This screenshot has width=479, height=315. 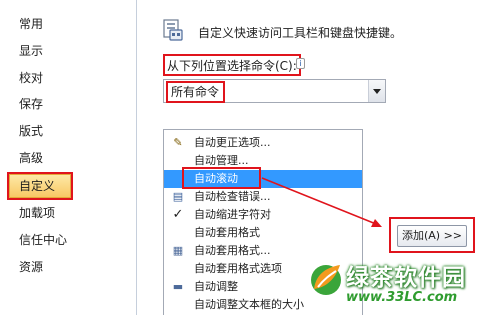 What do you see at coordinates (326, 280) in the screenshot?
I see `watermark-logo-icon` at bounding box center [326, 280].